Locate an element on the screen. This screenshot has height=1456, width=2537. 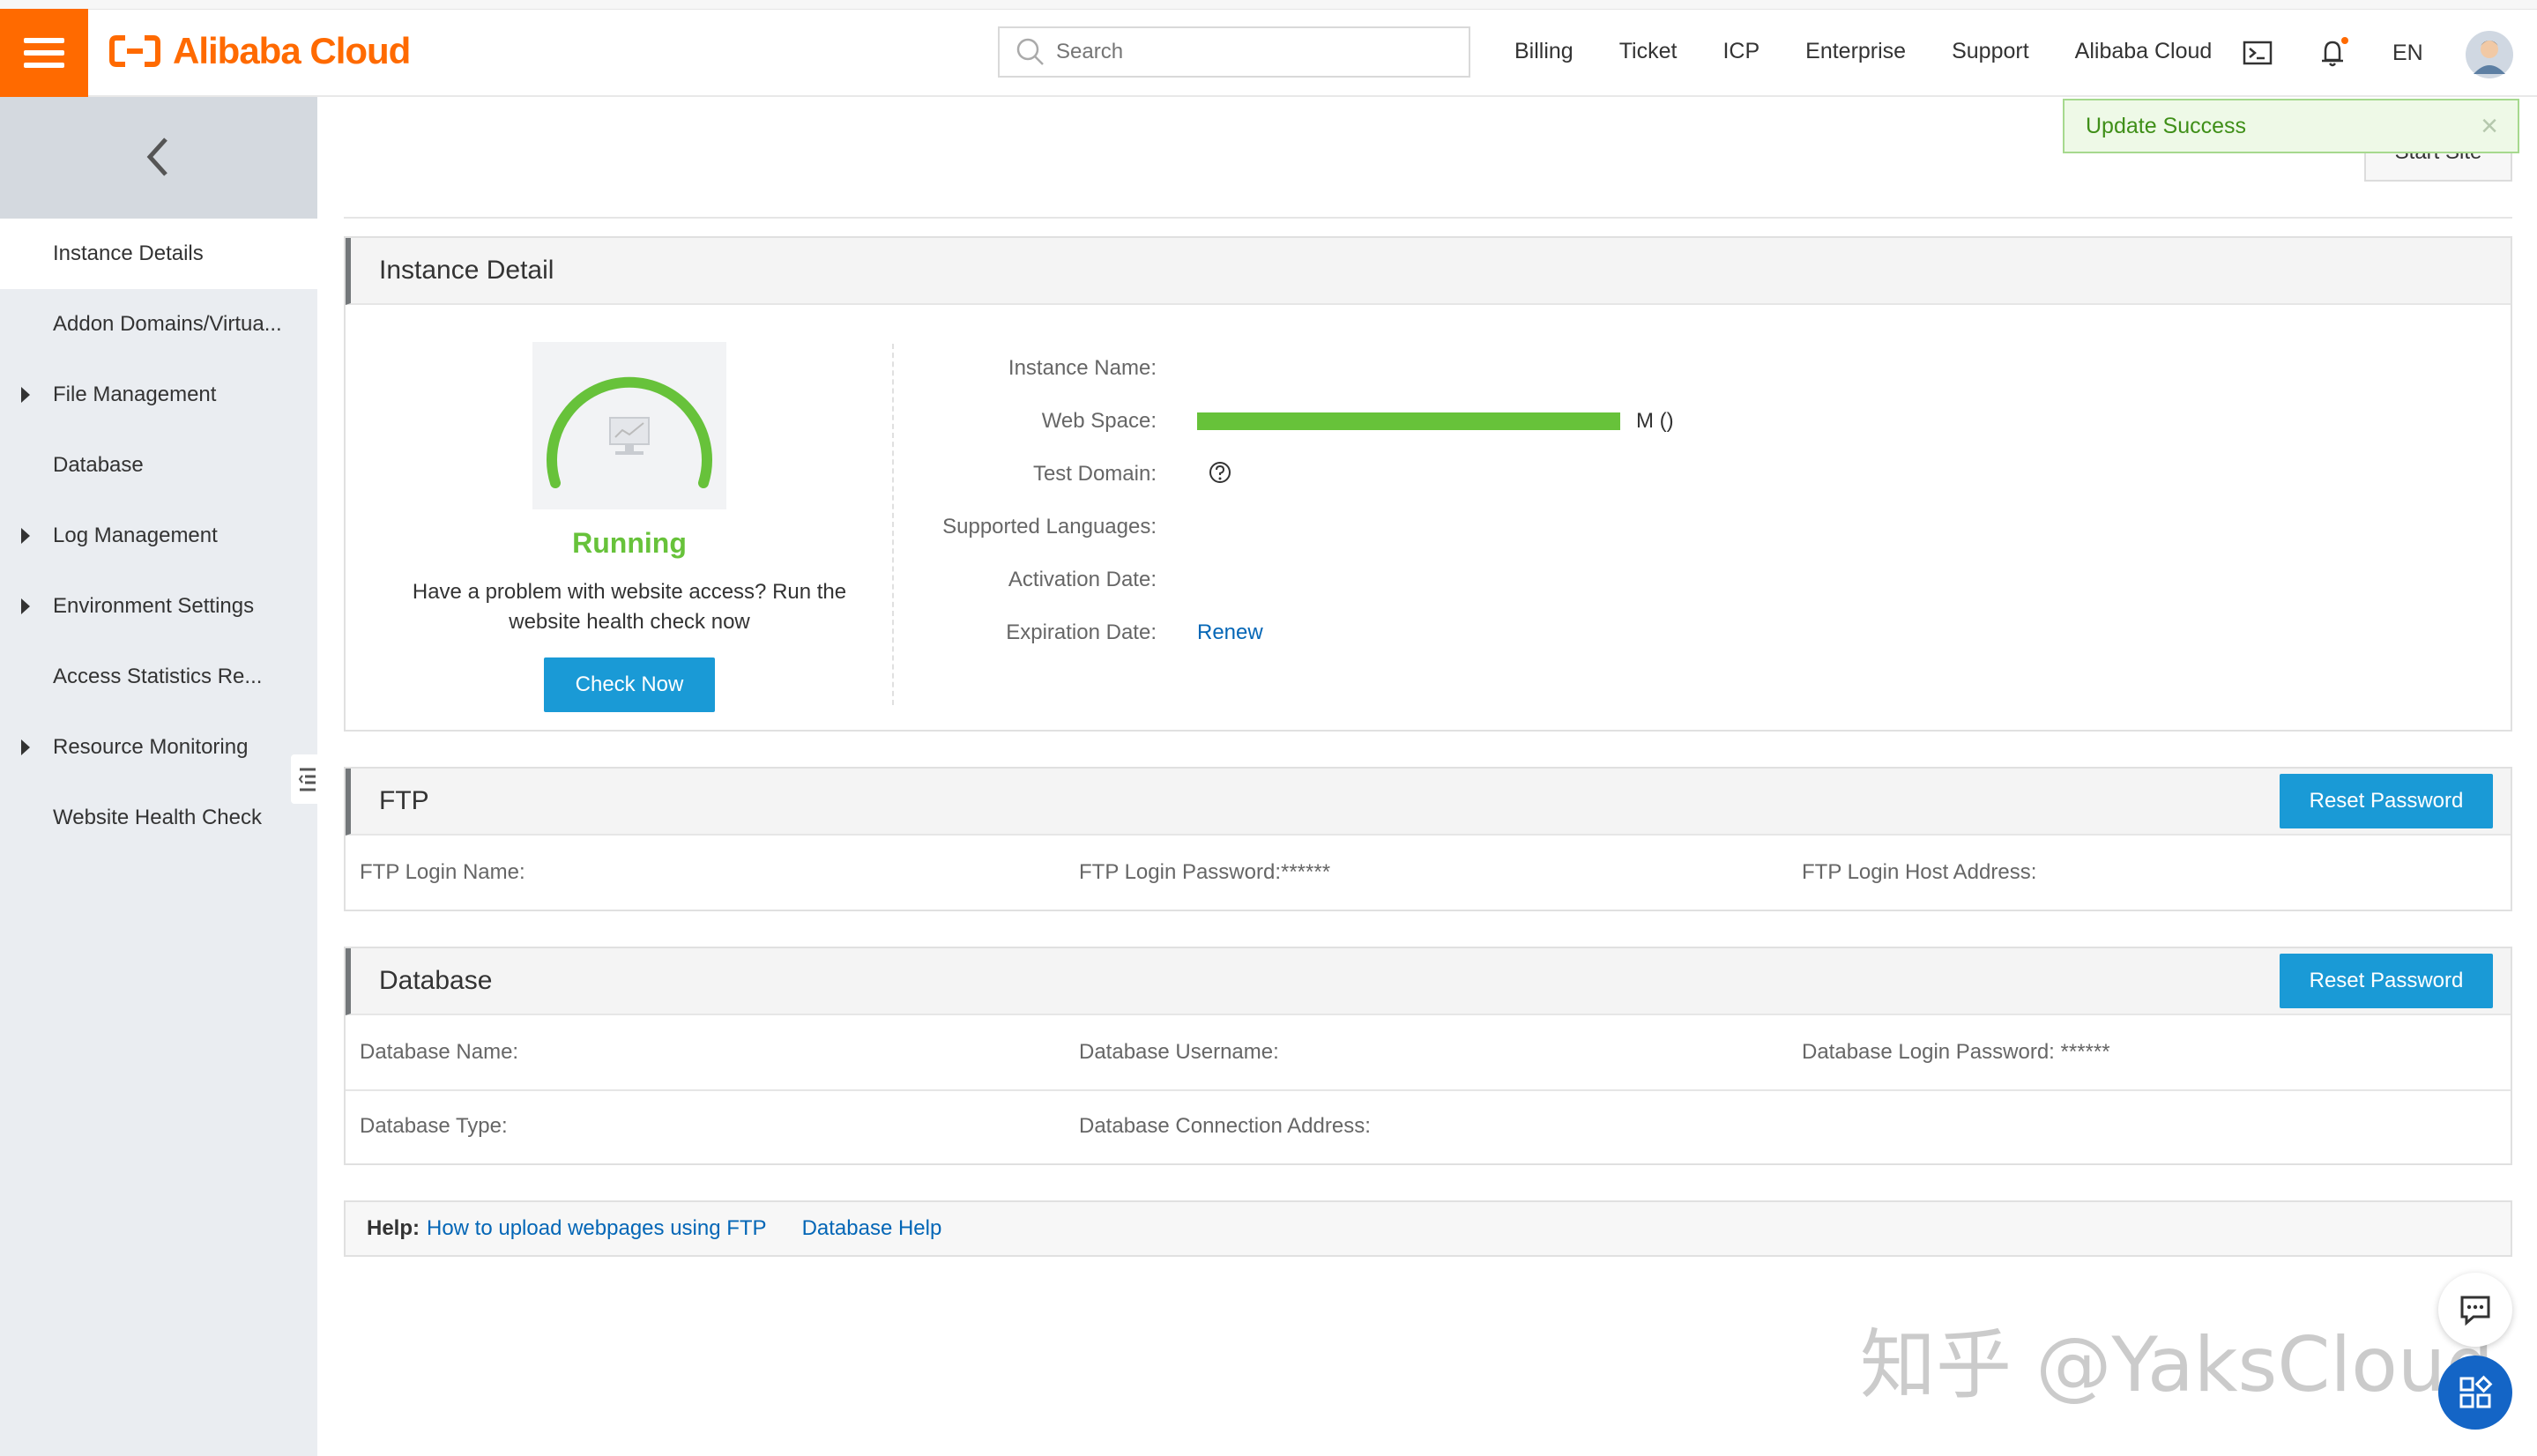
sidebar-item-label: Website Health Check is located at coordinates (157, 817).